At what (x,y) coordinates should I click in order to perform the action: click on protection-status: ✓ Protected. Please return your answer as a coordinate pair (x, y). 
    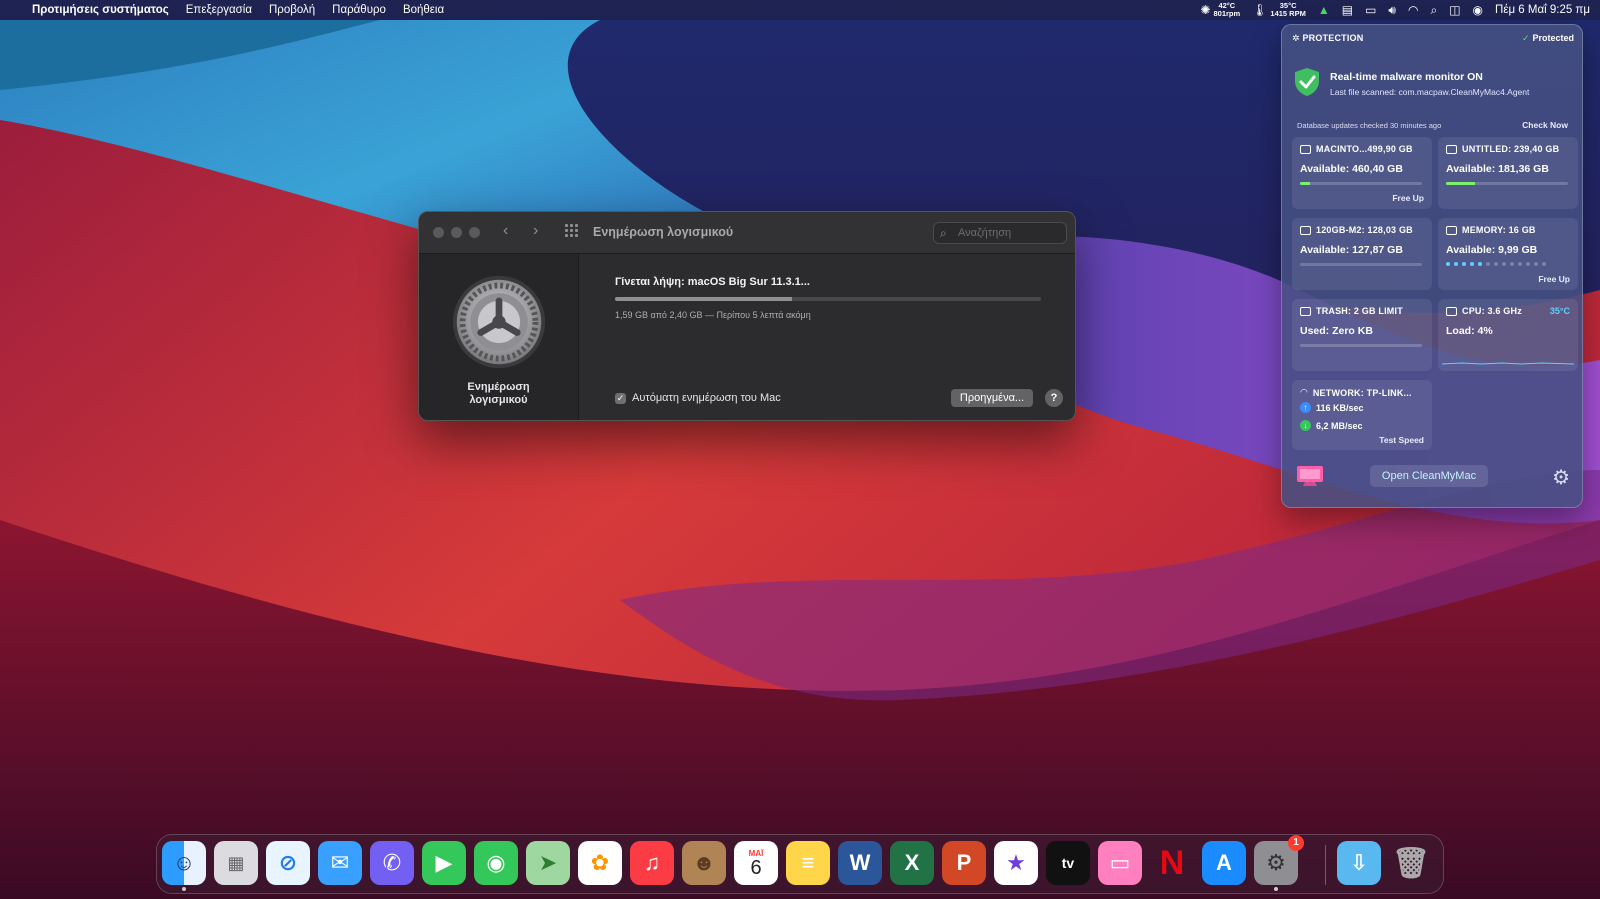
    Looking at the image, I should click on (1548, 38).